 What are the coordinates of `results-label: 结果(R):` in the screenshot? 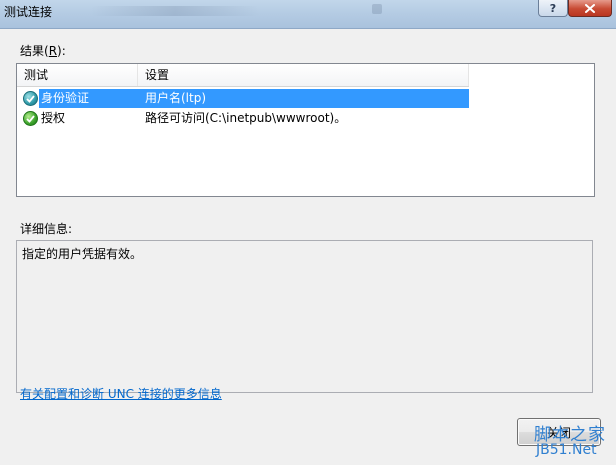 It's located at (43, 51).